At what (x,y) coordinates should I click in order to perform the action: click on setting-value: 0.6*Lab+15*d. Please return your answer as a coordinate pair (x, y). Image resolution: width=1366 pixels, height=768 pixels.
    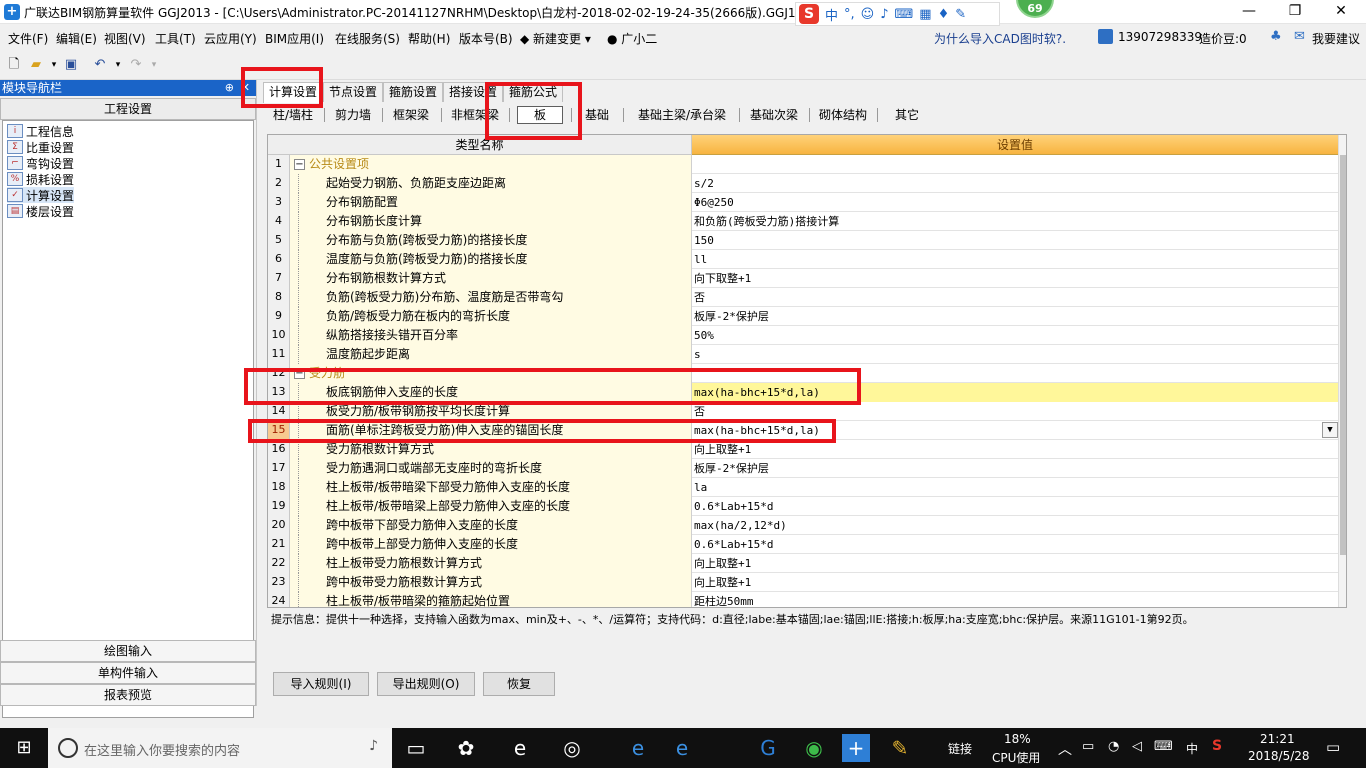
    Looking at the image, I should click on (733, 544).